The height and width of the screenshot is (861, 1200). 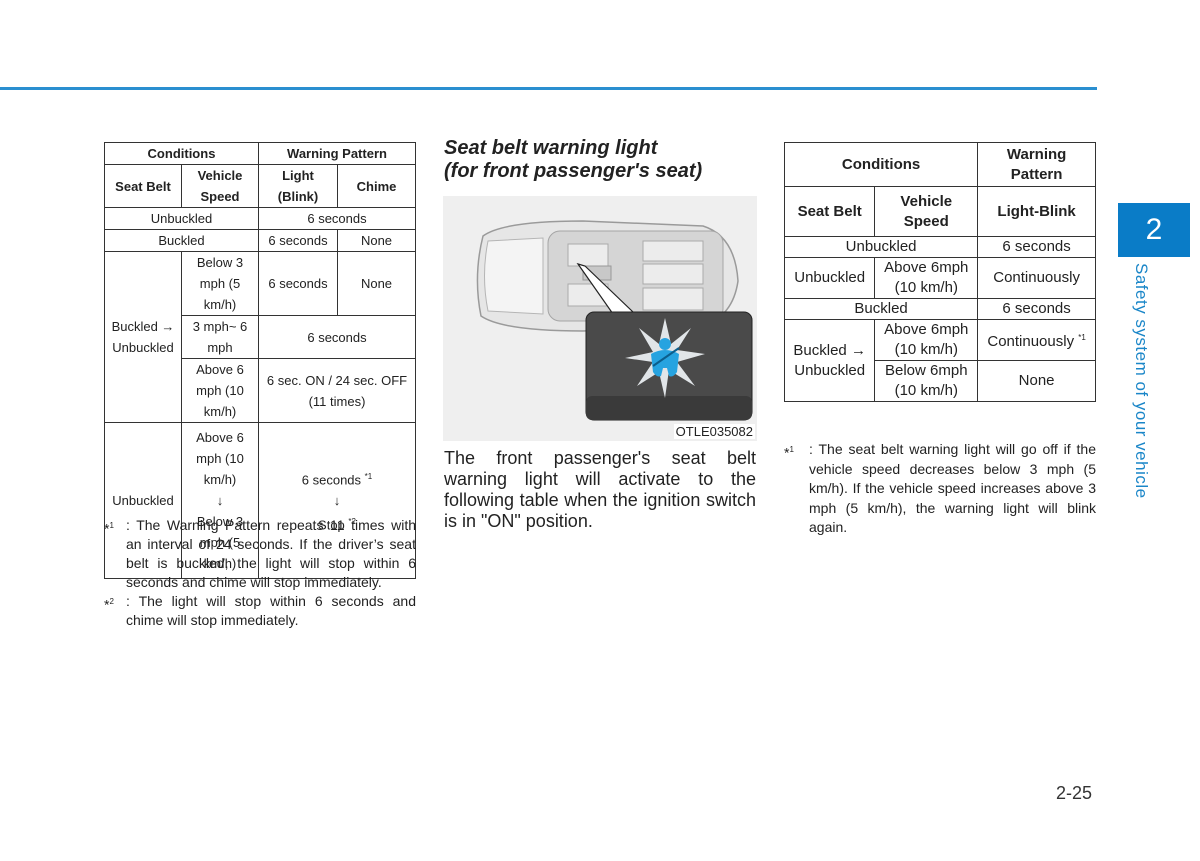 What do you see at coordinates (1036, 278) in the screenshot?
I see `cell: Continuously` at bounding box center [1036, 278].